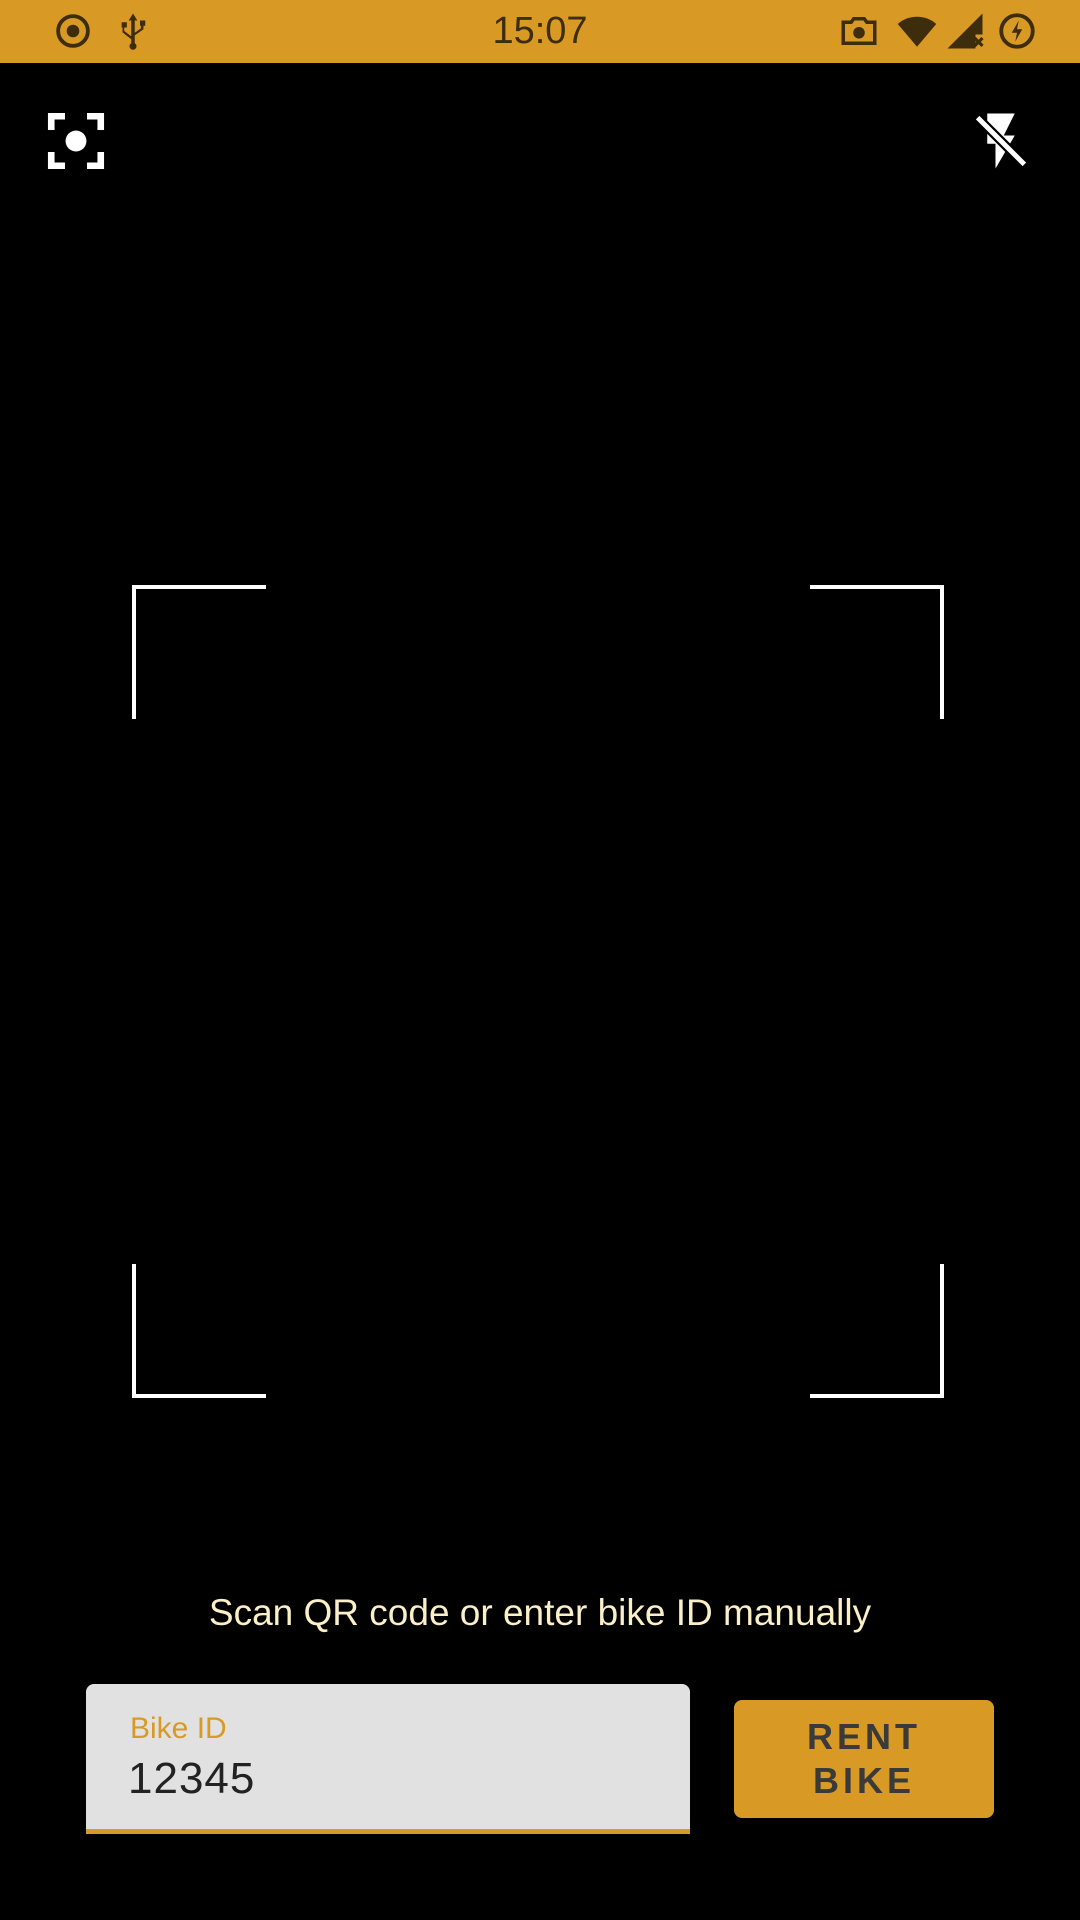  I want to click on camera-icon, so click(859, 31).